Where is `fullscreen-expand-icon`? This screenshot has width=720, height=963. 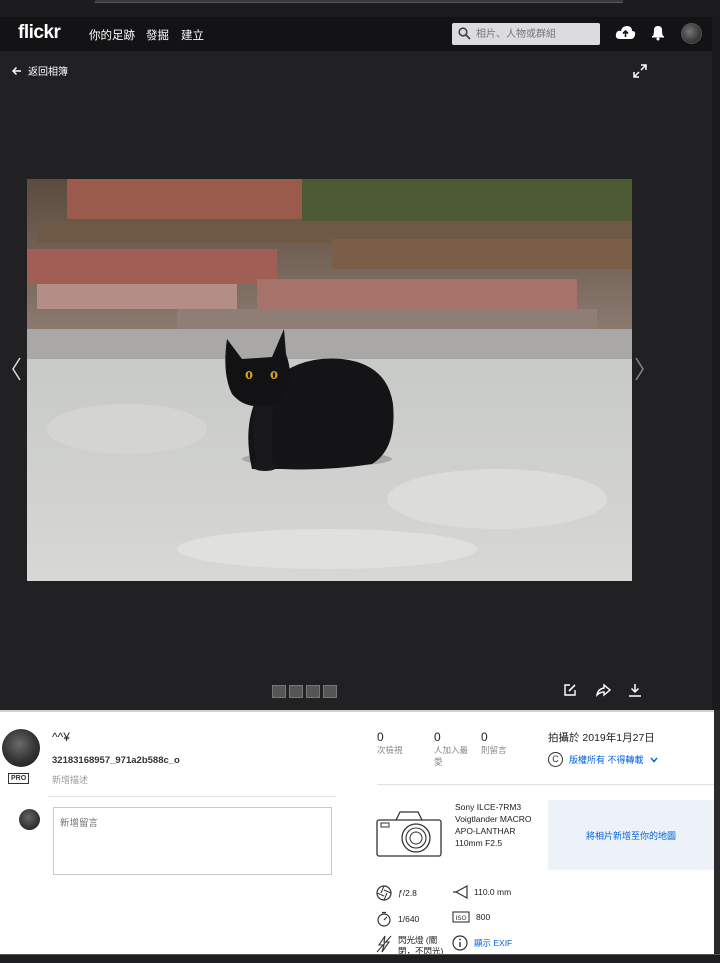 fullscreen-expand-icon is located at coordinates (640, 71).